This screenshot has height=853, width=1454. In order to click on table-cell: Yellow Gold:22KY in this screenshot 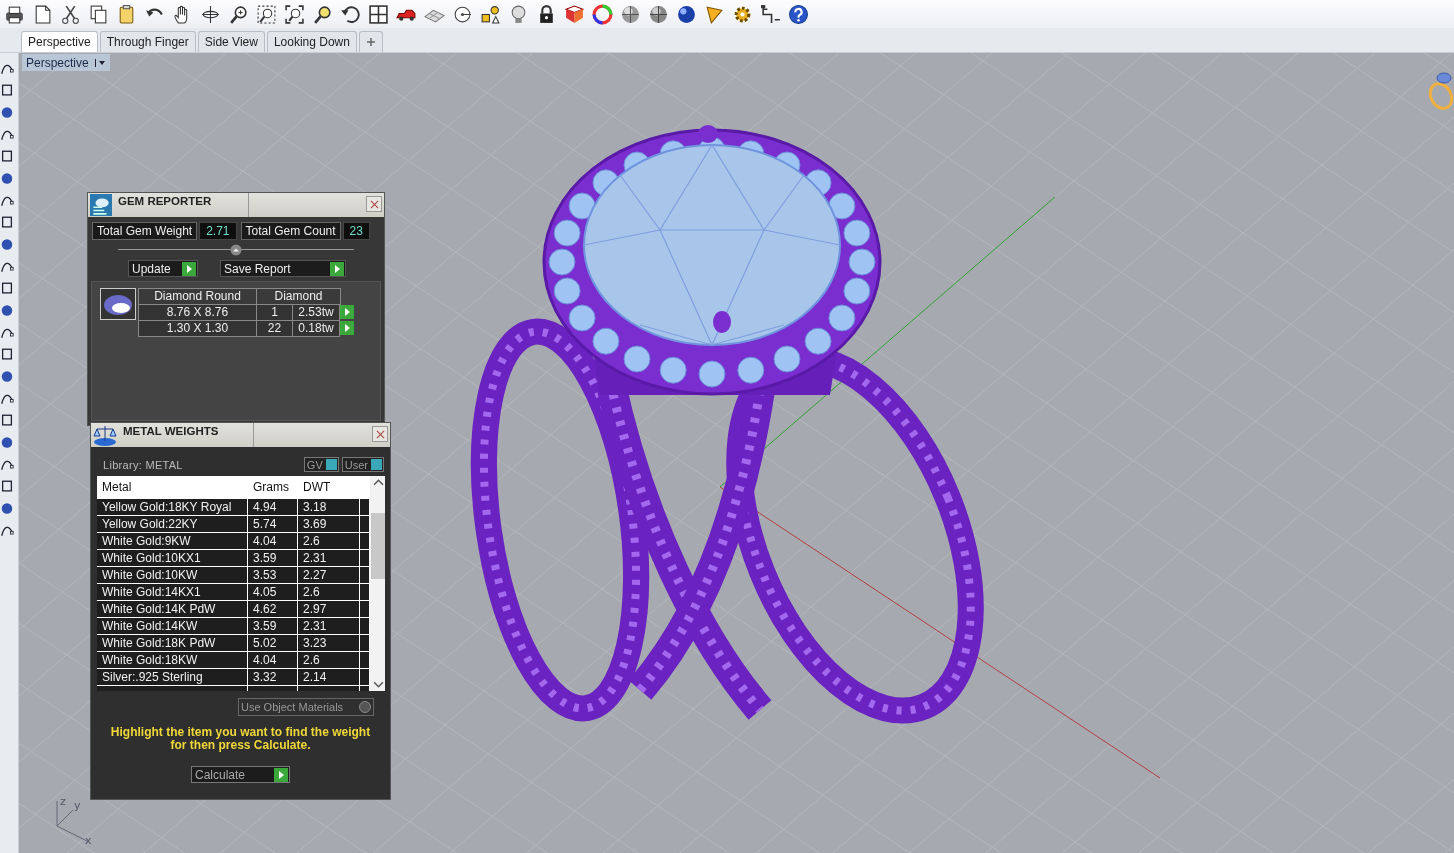, I will do `click(172, 524)`.